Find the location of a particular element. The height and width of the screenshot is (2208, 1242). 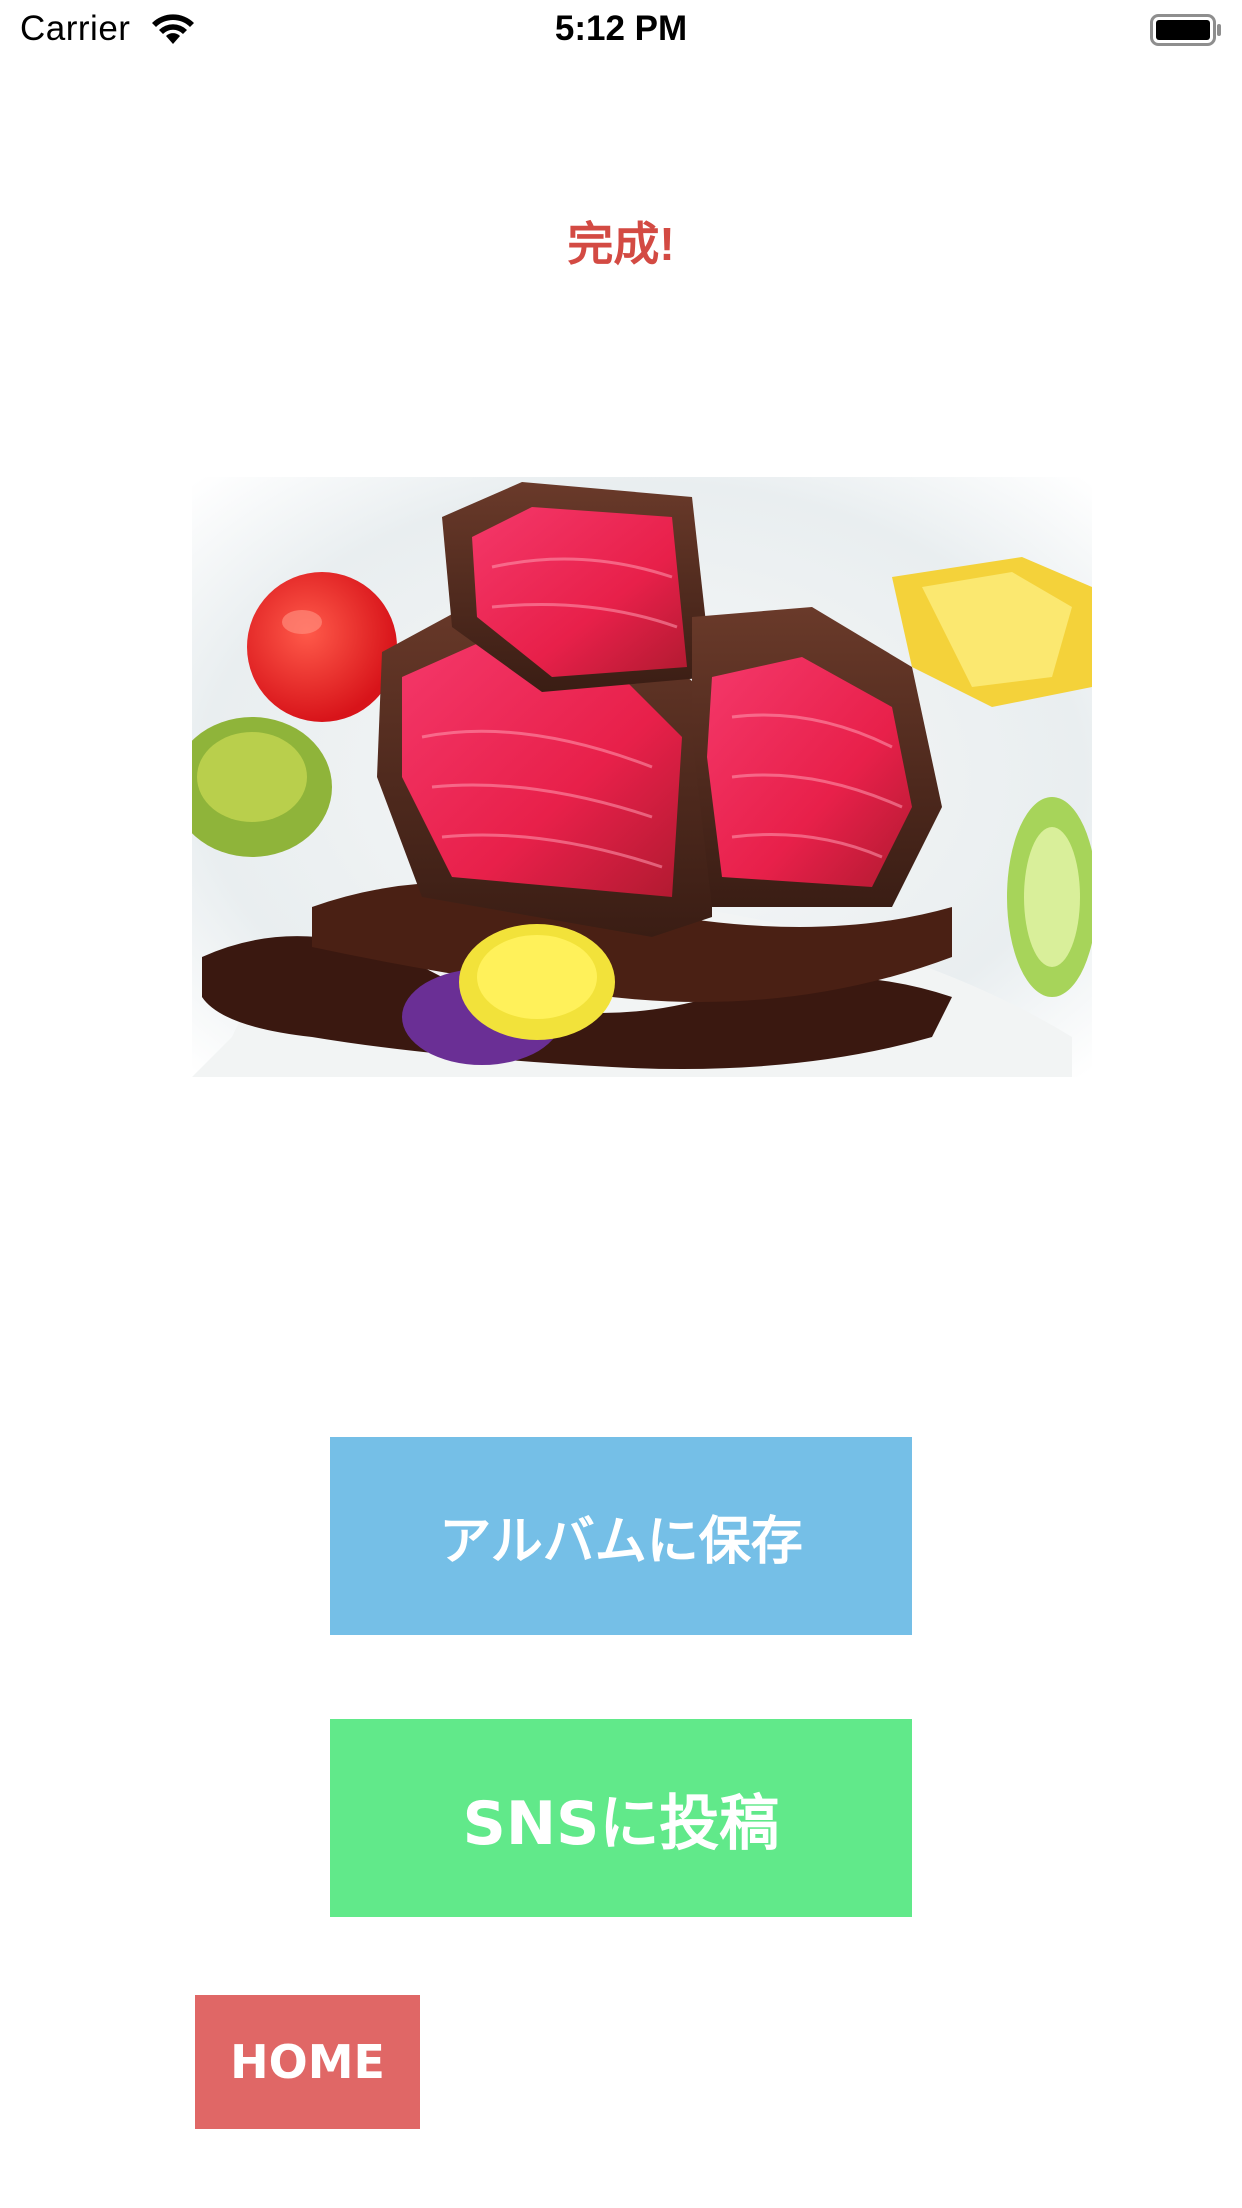

page-title: 完成! is located at coordinates (621, 244).